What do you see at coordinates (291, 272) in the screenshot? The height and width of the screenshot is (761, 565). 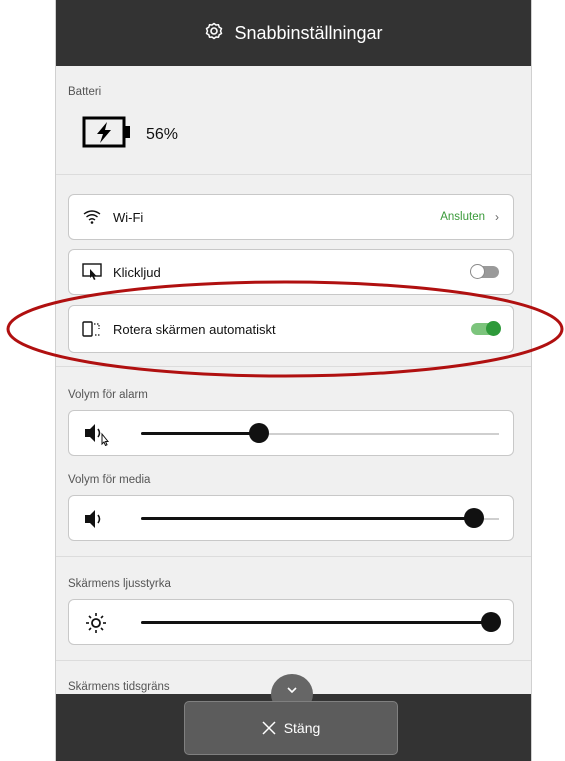 I see `click-sound-setting: Klickljud` at bounding box center [291, 272].